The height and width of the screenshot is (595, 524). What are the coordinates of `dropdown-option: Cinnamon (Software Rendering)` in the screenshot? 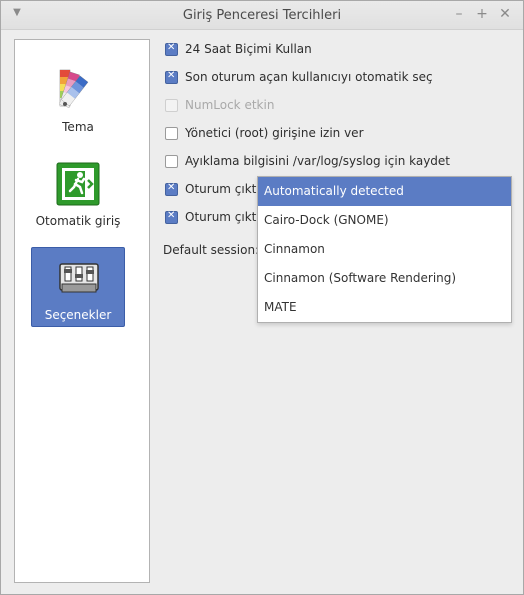 It's located at (384, 278).